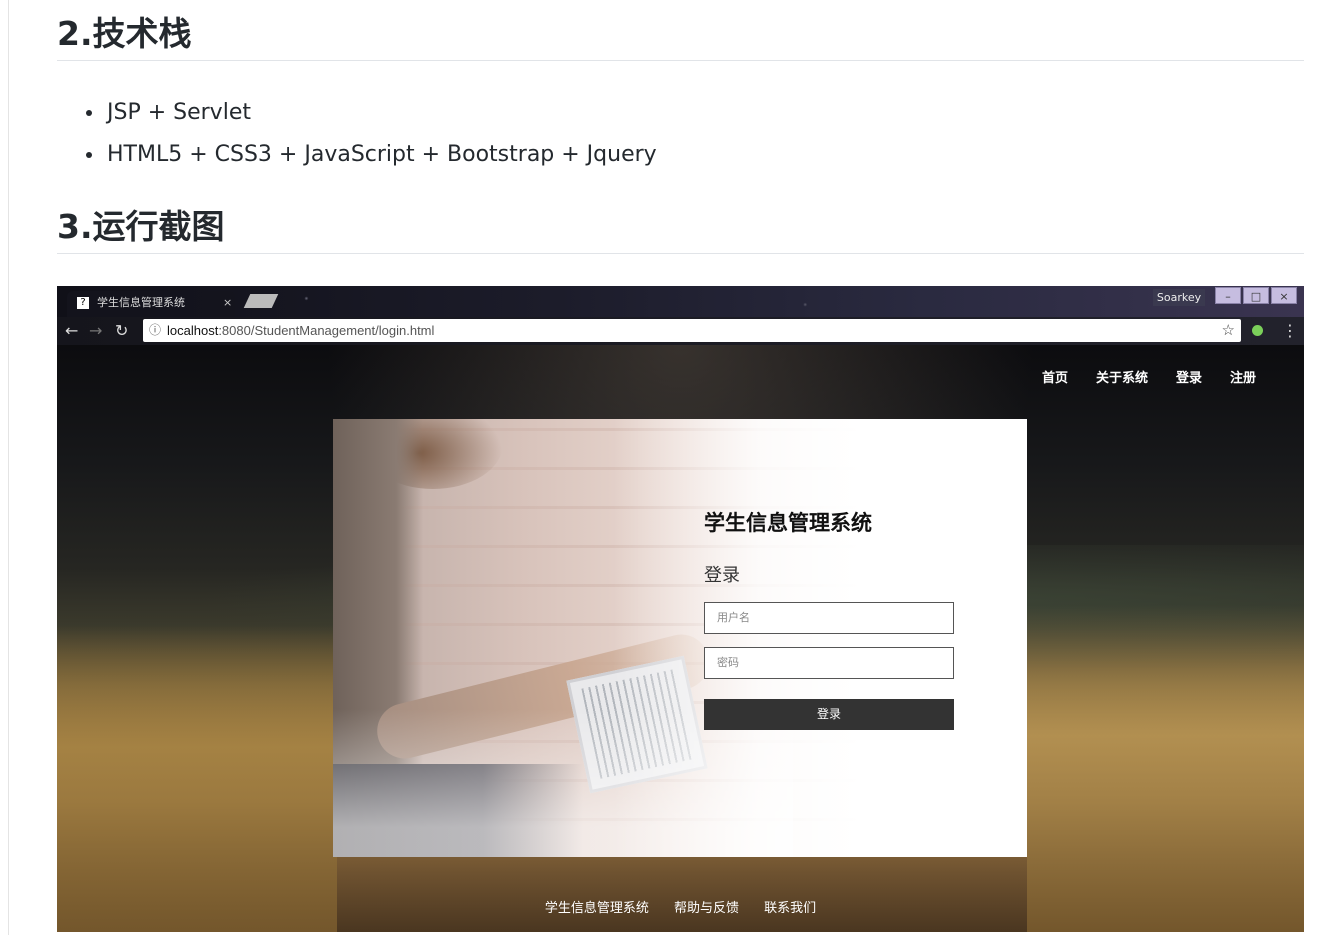 The height and width of the screenshot is (935, 1341). What do you see at coordinates (155, 330) in the screenshot?
I see `info-icon: ⓘ` at bounding box center [155, 330].